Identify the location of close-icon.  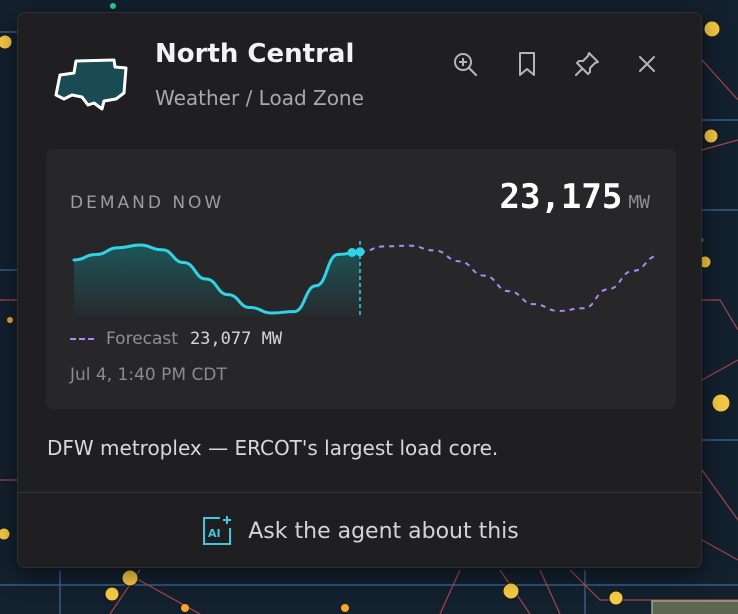
(647, 64).